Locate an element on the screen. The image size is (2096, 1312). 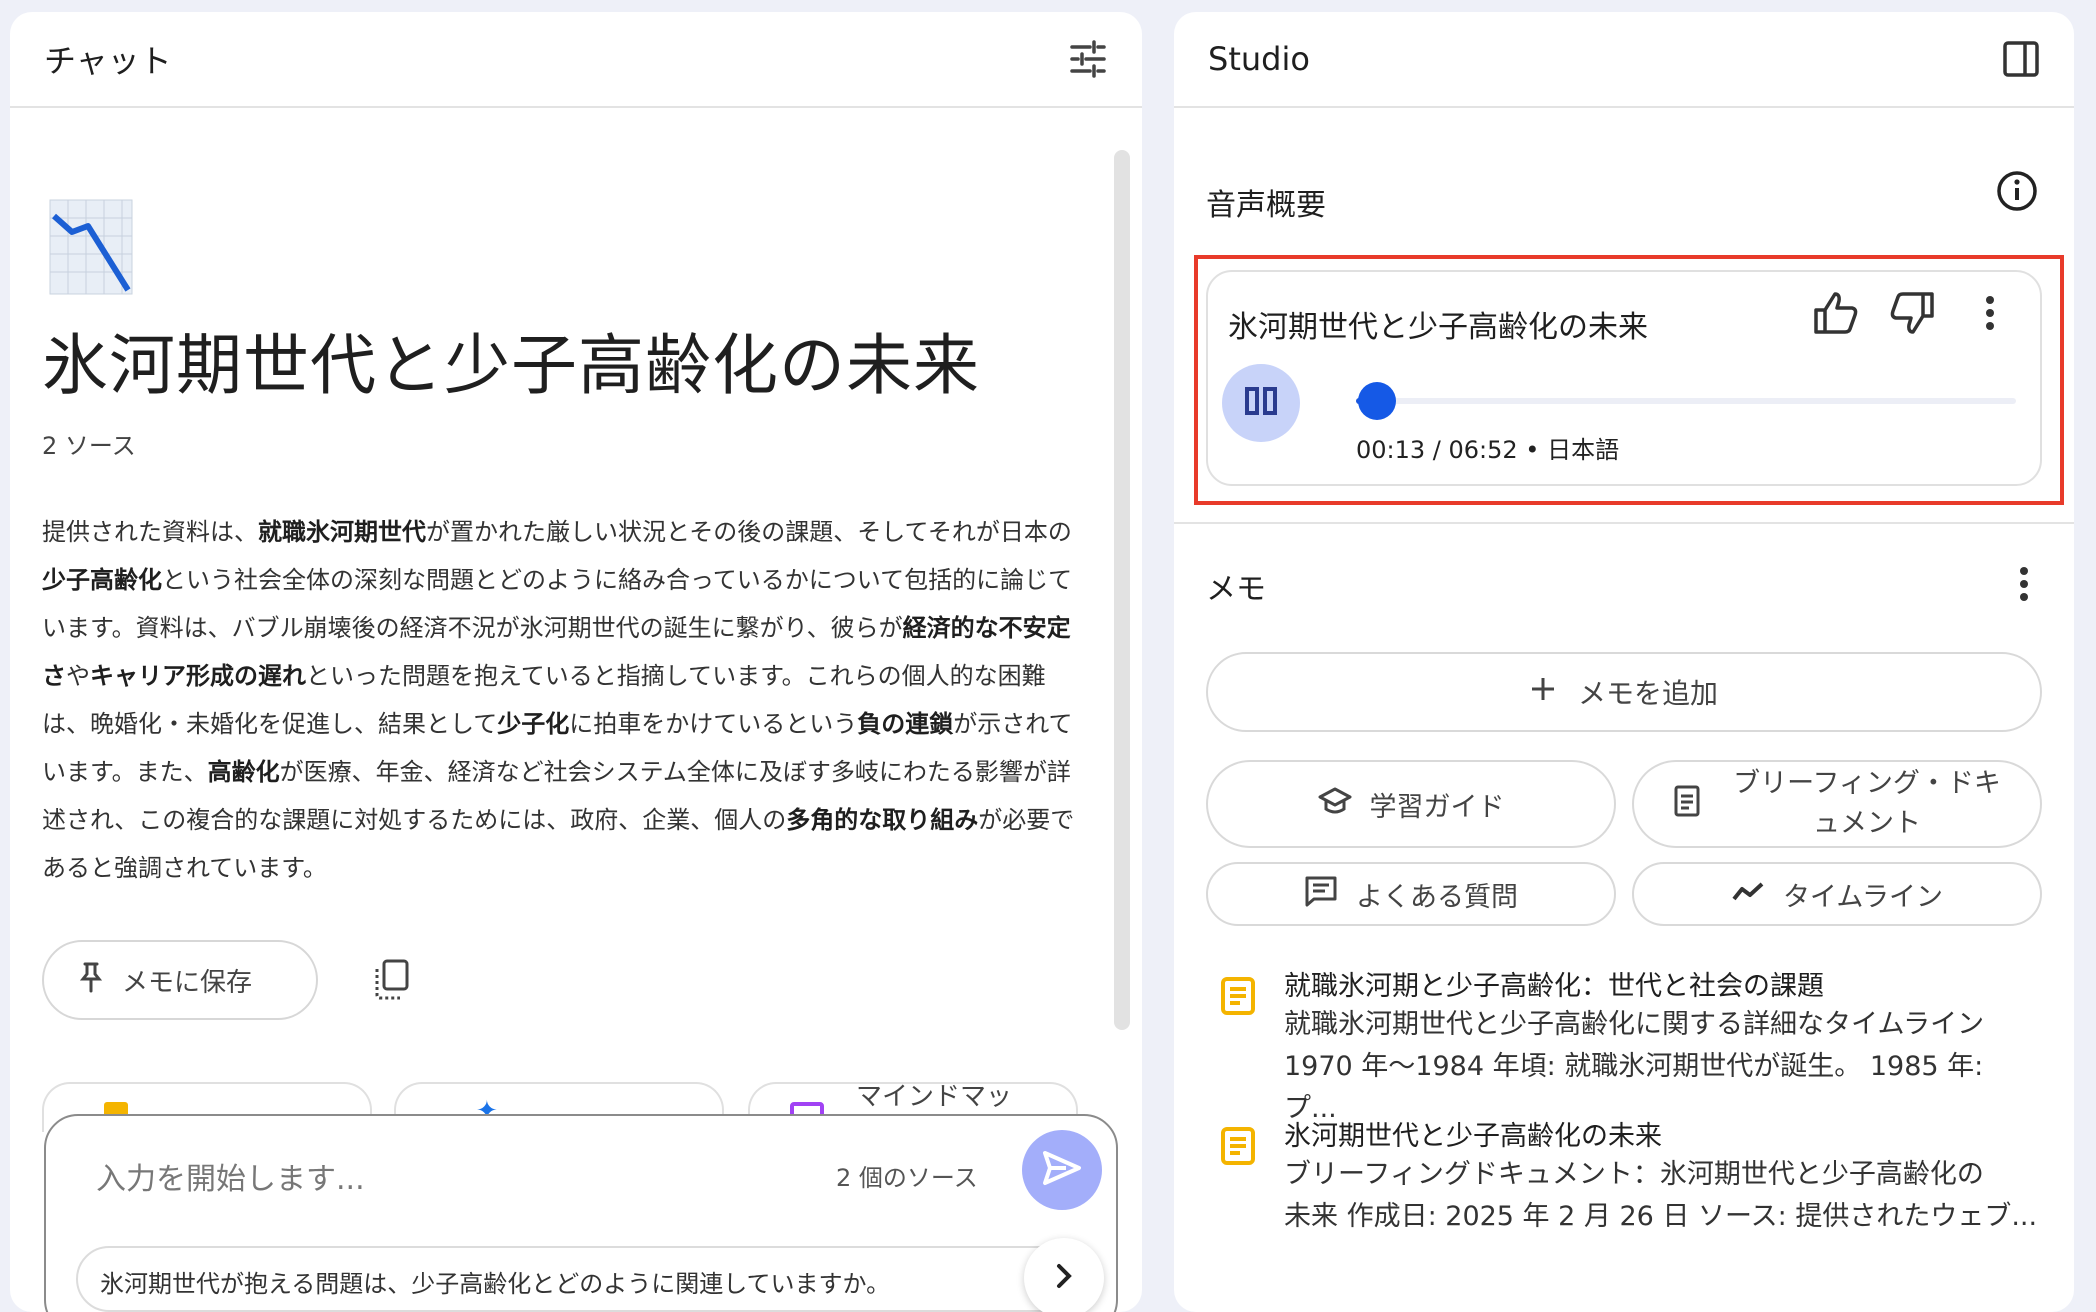
briefing-doc-button: ブリーフィング・ドキ ュメント is located at coordinates (1837, 804).